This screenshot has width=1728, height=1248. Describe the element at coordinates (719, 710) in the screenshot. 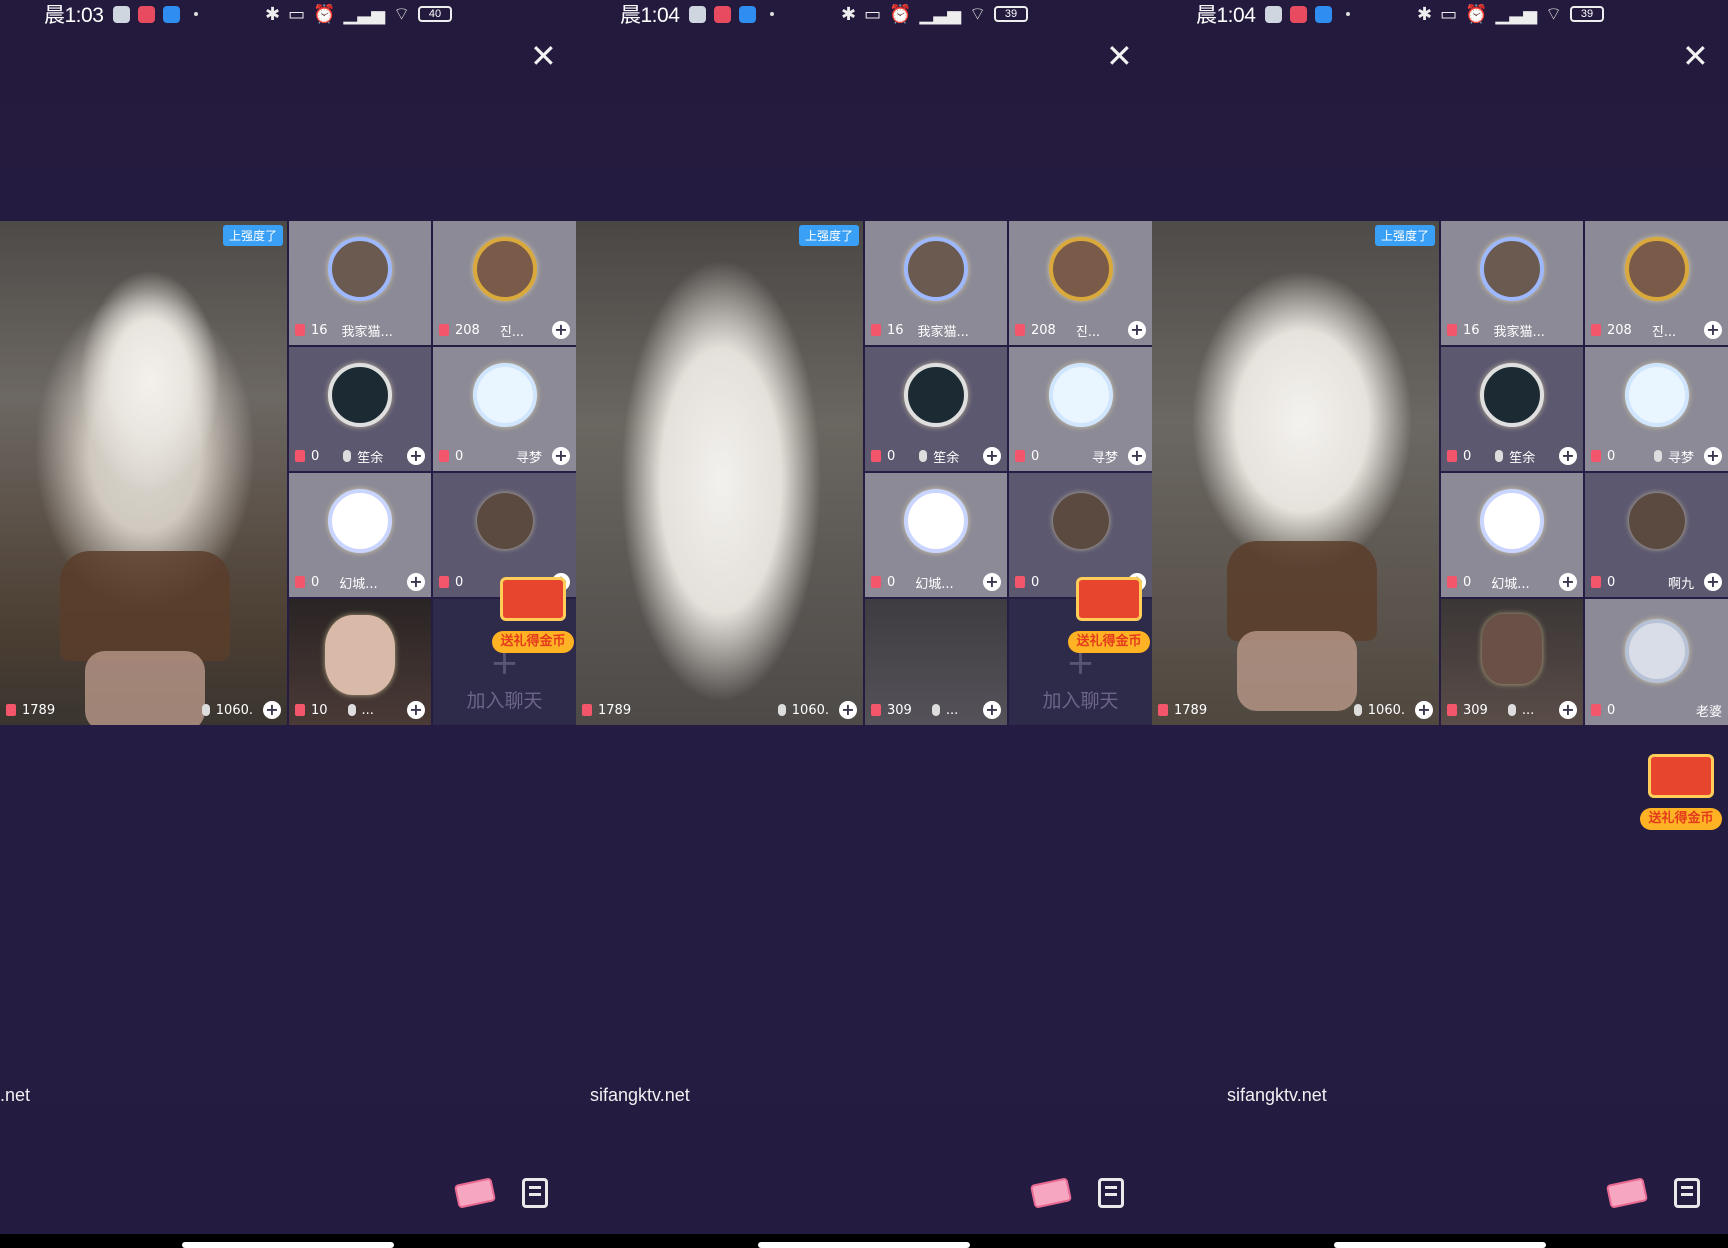

I see `host-meta: 1789 1060. +` at that location.